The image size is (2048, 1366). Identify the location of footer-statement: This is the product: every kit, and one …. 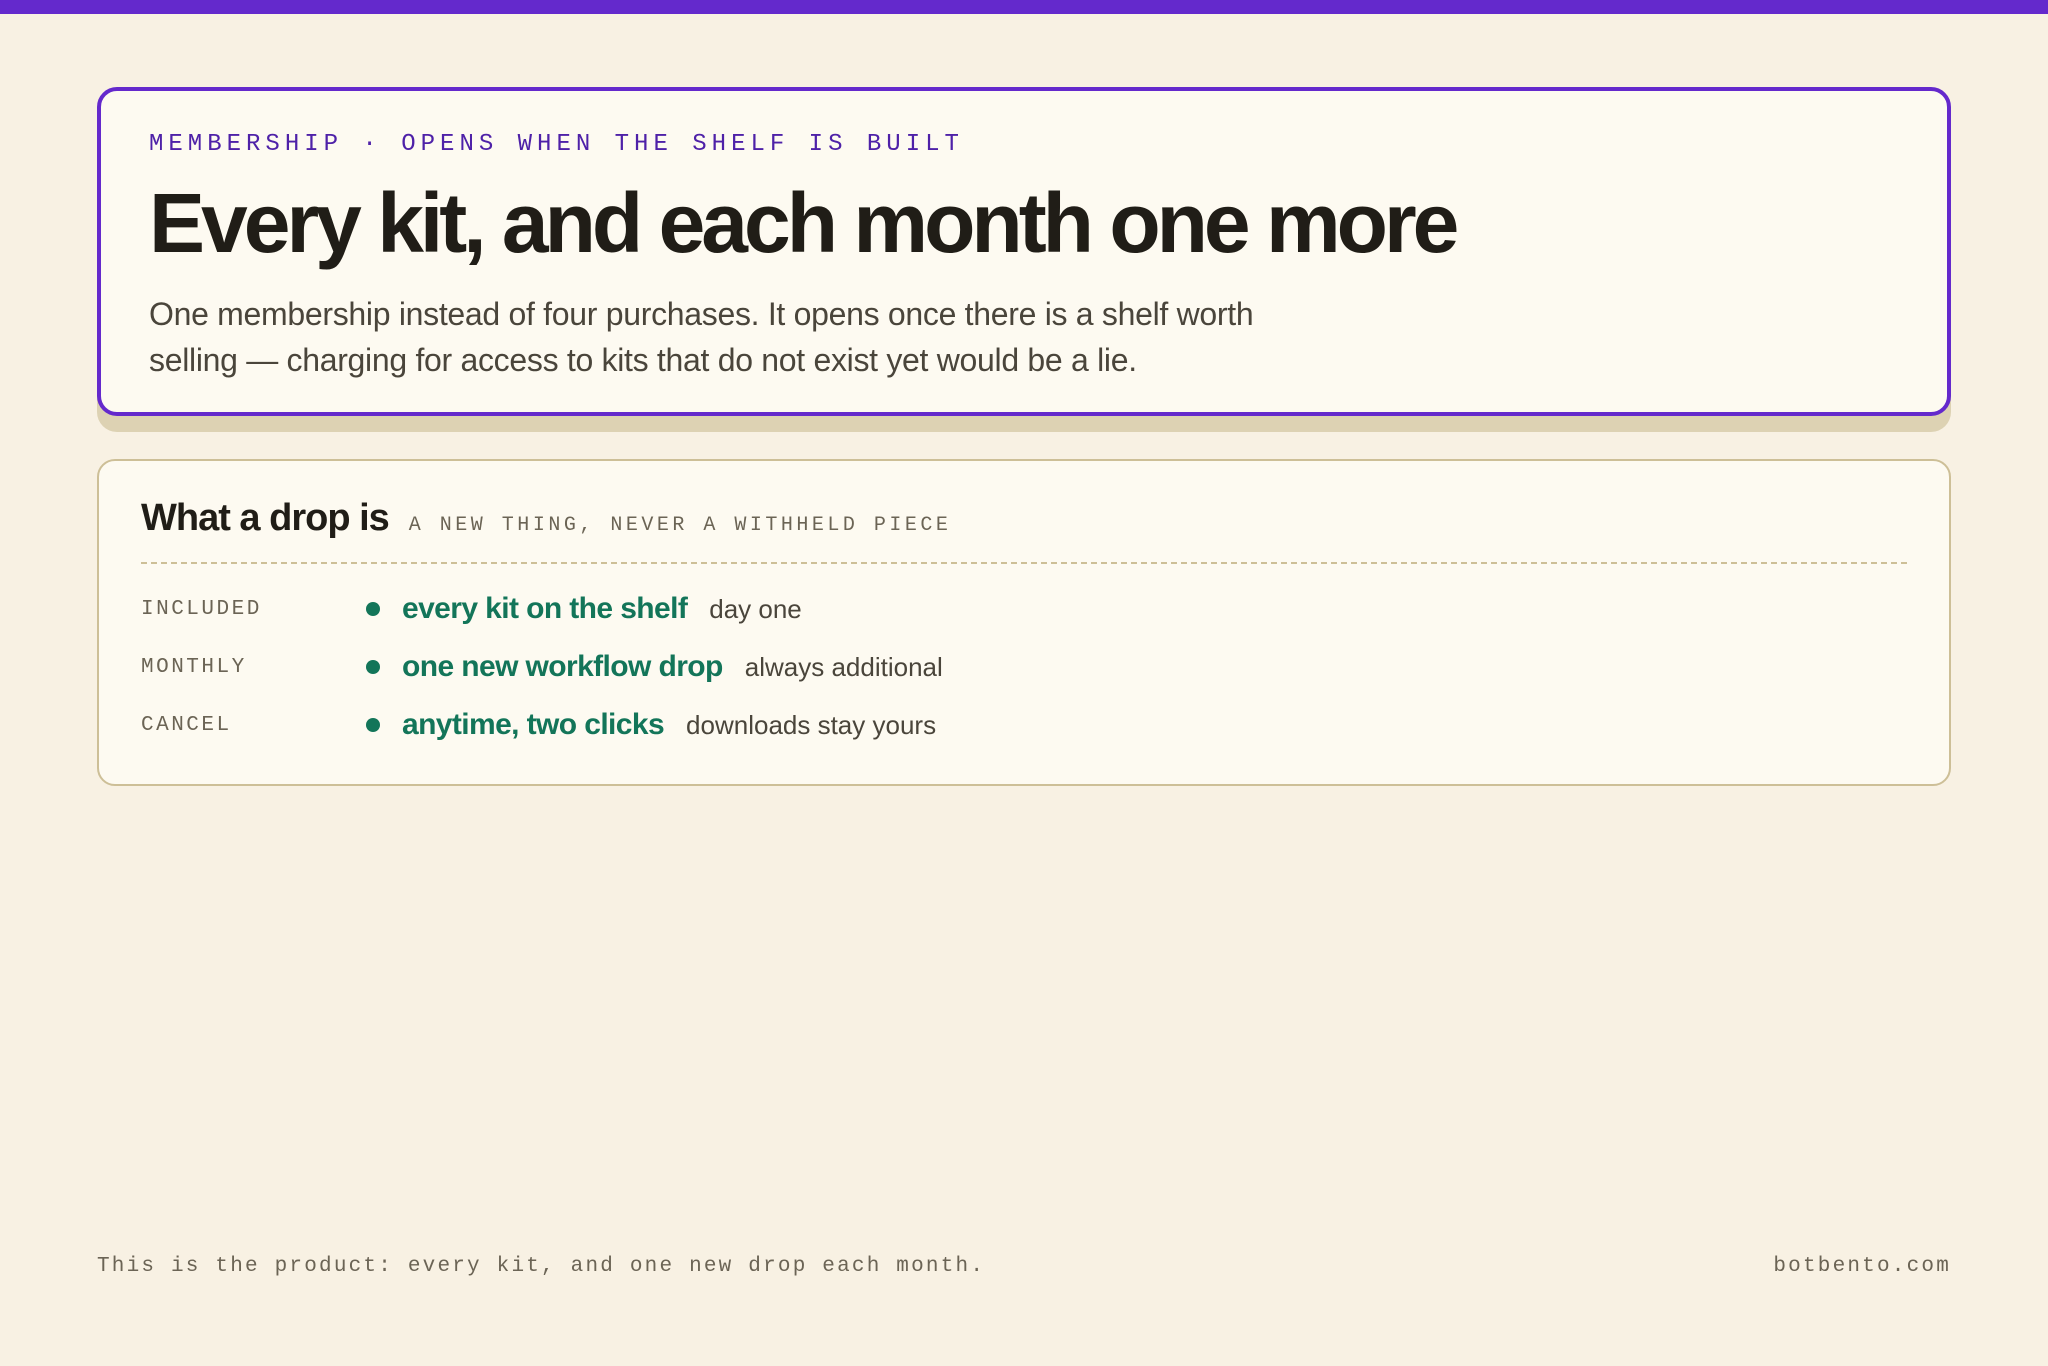
(541, 1266).